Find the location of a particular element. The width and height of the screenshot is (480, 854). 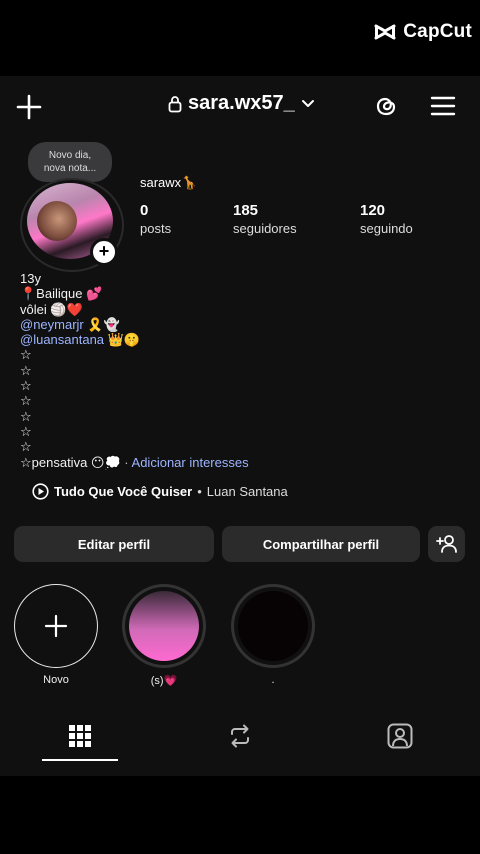

add-person-icon is located at coordinates (446, 544).